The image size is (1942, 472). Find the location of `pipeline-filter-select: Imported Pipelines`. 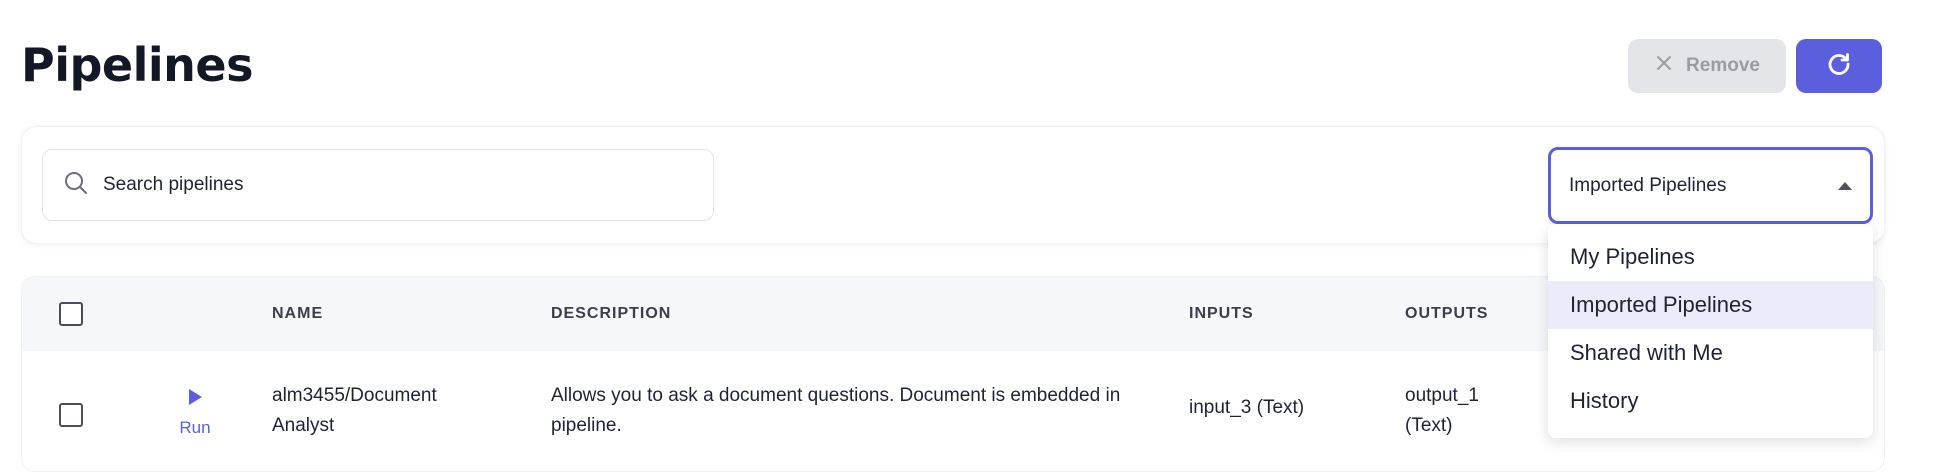

pipeline-filter-select: Imported Pipelines is located at coordinates (1710, 185).